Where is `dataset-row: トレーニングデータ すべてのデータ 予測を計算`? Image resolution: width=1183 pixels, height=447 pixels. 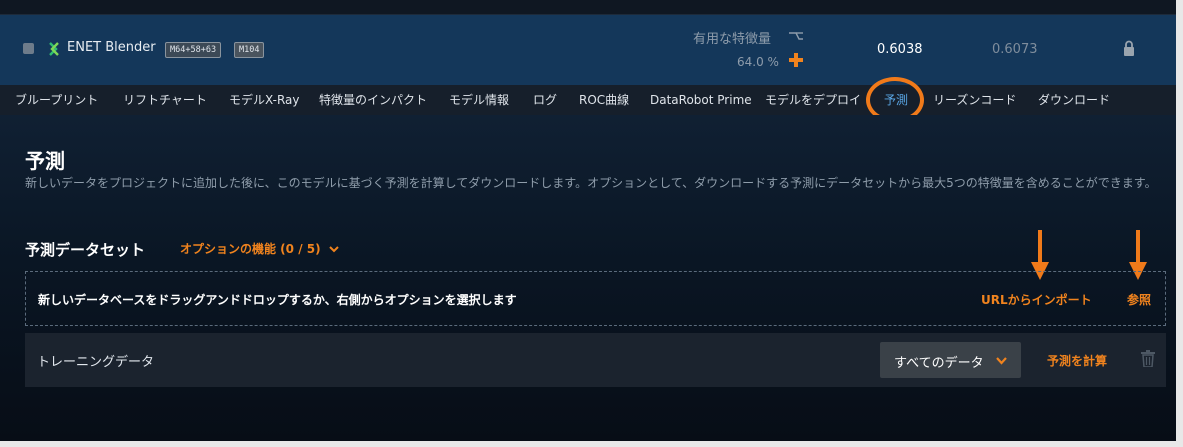 dataset-row: トレーニングデータ すべてのデータ 予測を計算 is located at coordinates (595, 360).